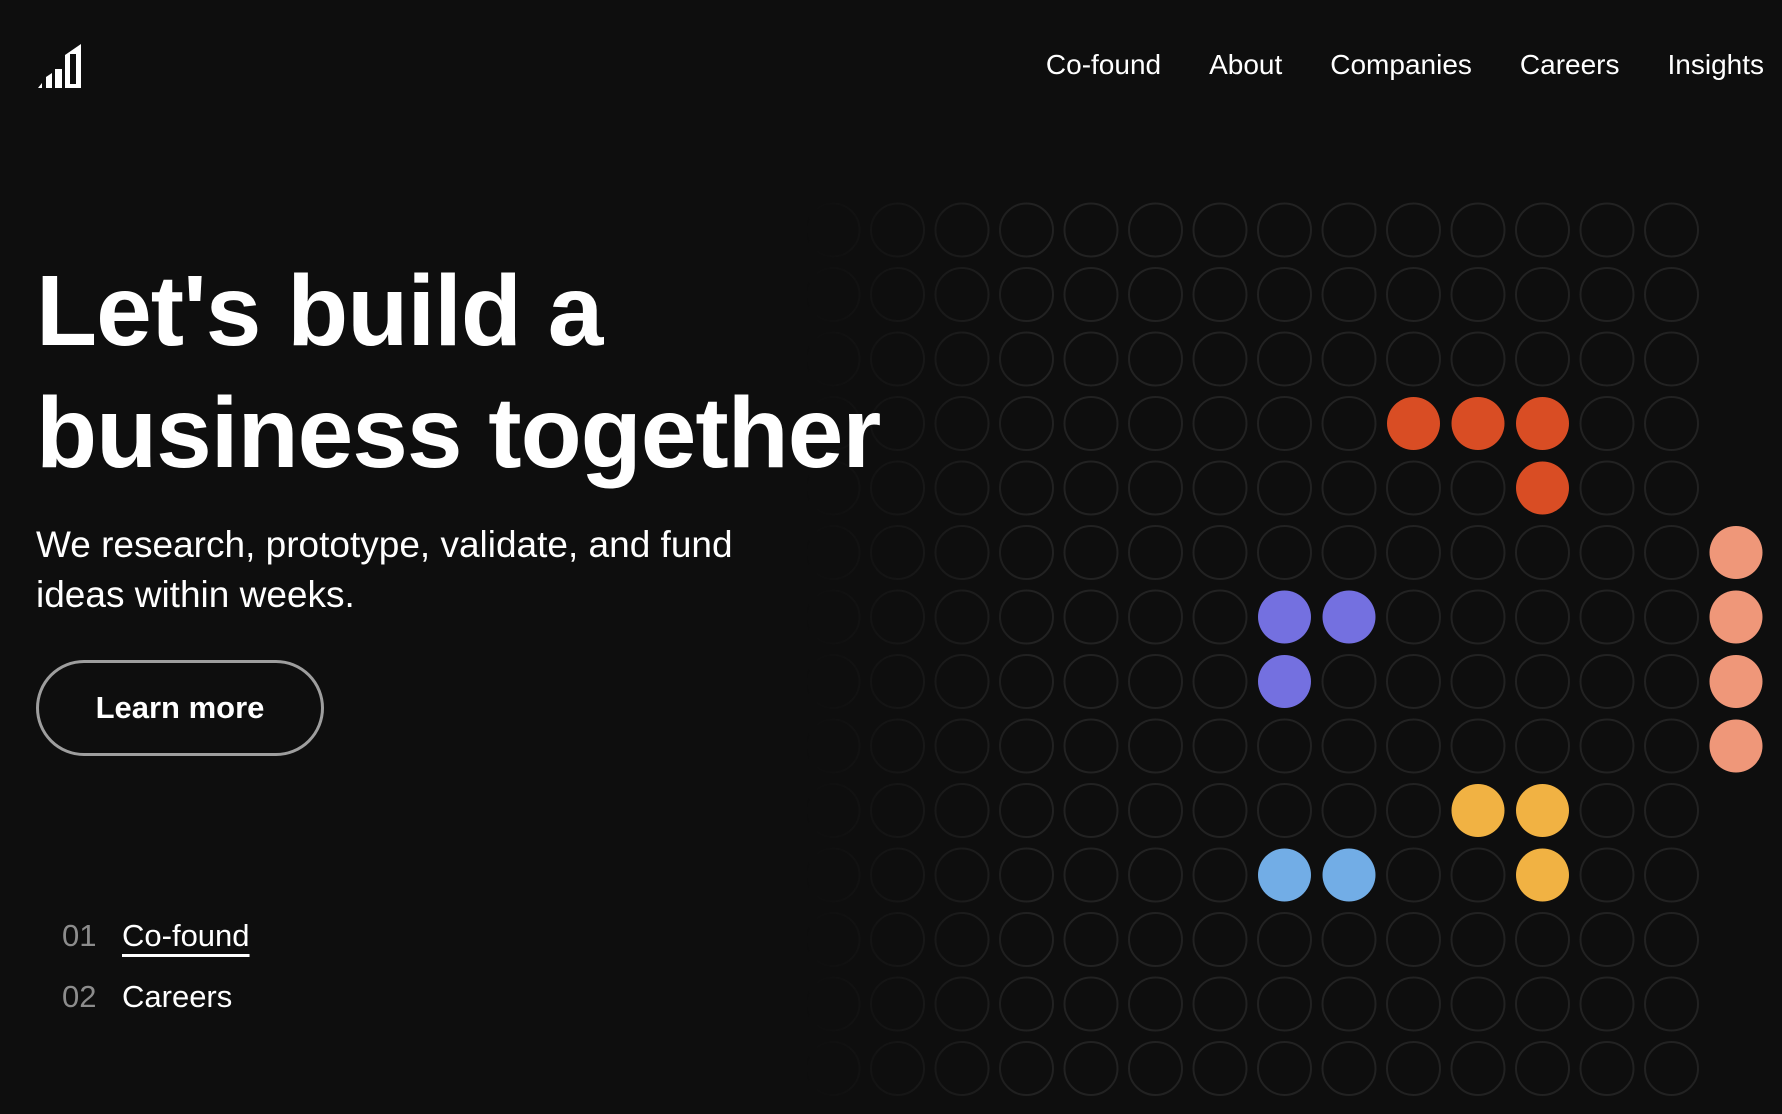  What do you see at coordinates (177, 996) in the screenshot?
I see `step-label: Careers` at bounding box center [177, 996].